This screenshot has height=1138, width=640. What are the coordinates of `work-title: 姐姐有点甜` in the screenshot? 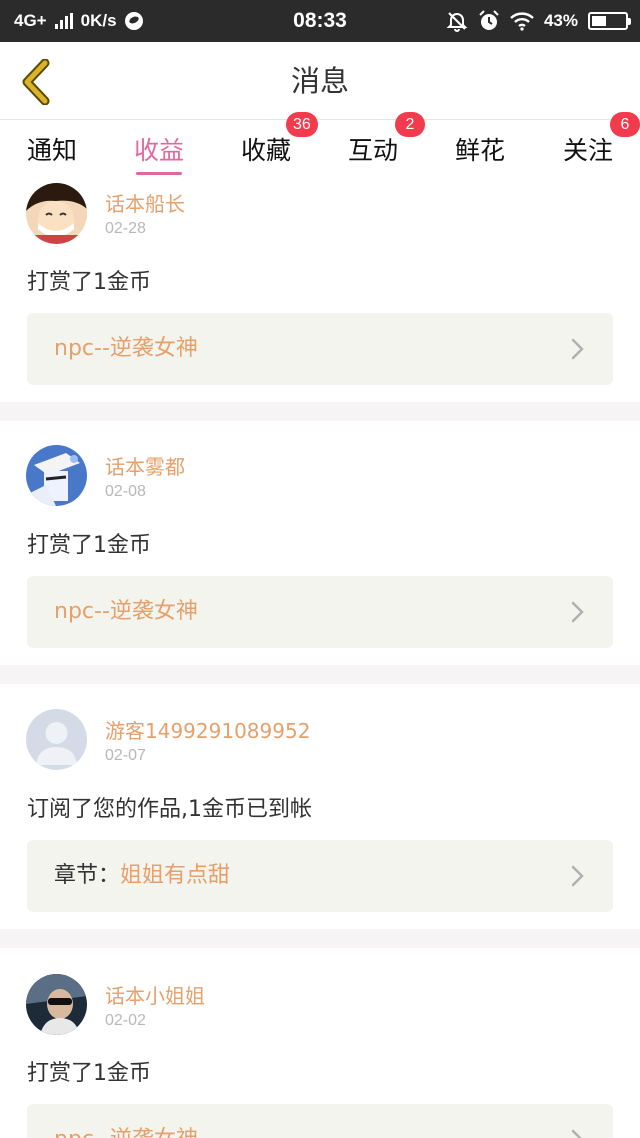 It's located at (175, 875).